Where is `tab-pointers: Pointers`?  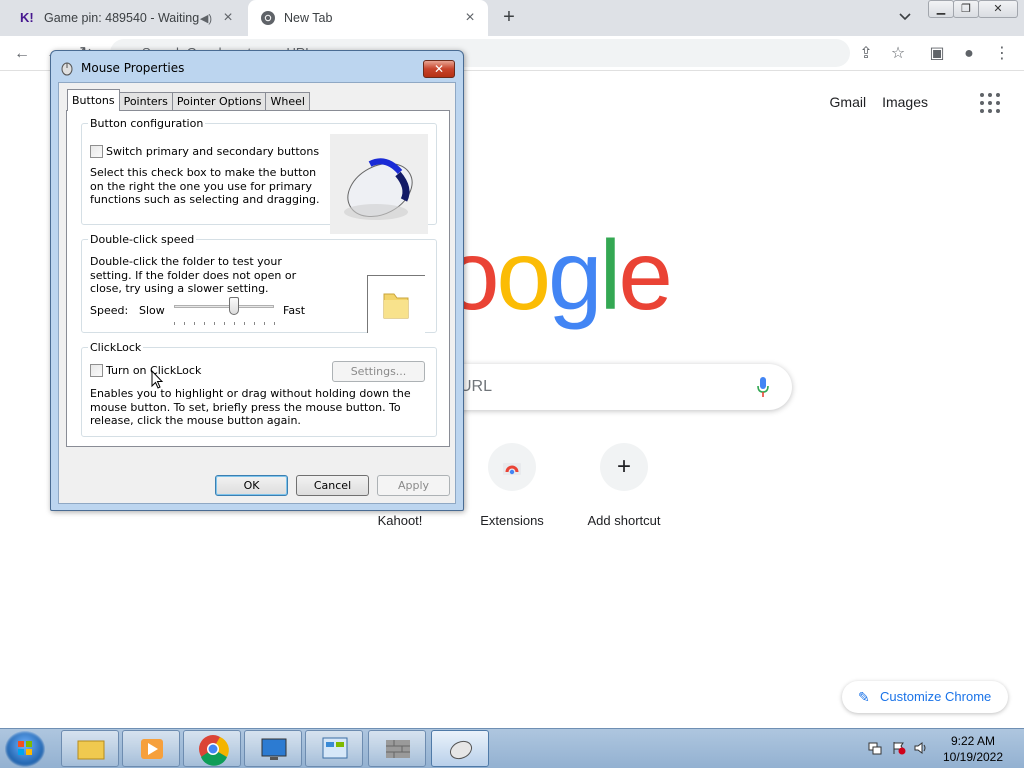
tab-pointers: Pointers is located at coordinates (145, 101).